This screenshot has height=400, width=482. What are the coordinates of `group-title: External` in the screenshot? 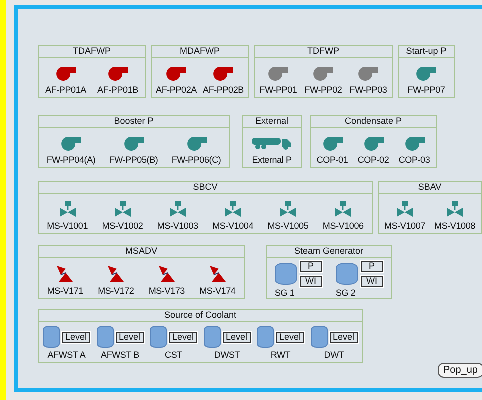 It's located at (272, 122).